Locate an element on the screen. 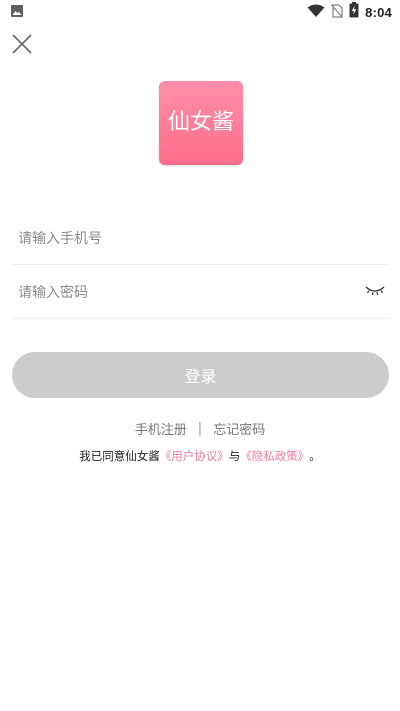 This screenshot has width=400, height=711. password-field-row is located at coordinates (200, 293).